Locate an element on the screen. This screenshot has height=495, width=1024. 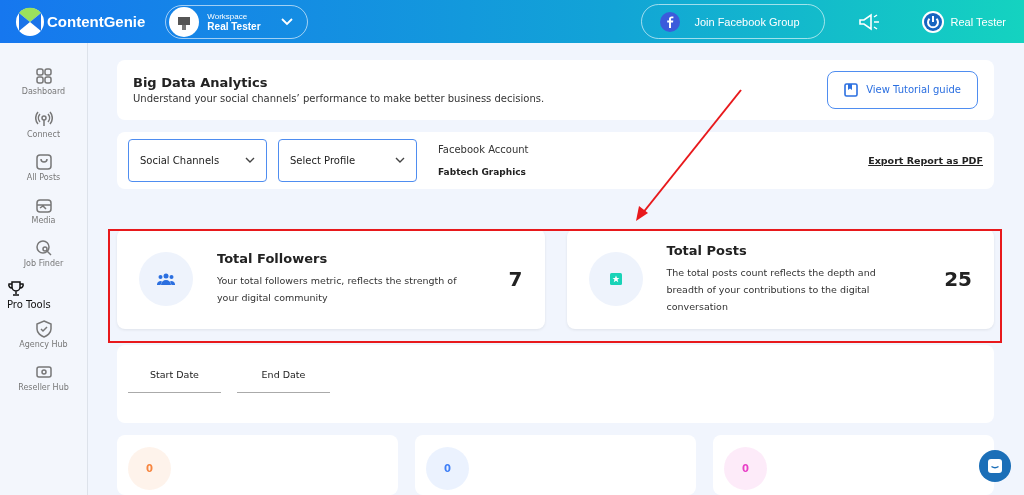
sidebar-item: Job Finder is located at coordinates (43, 260).